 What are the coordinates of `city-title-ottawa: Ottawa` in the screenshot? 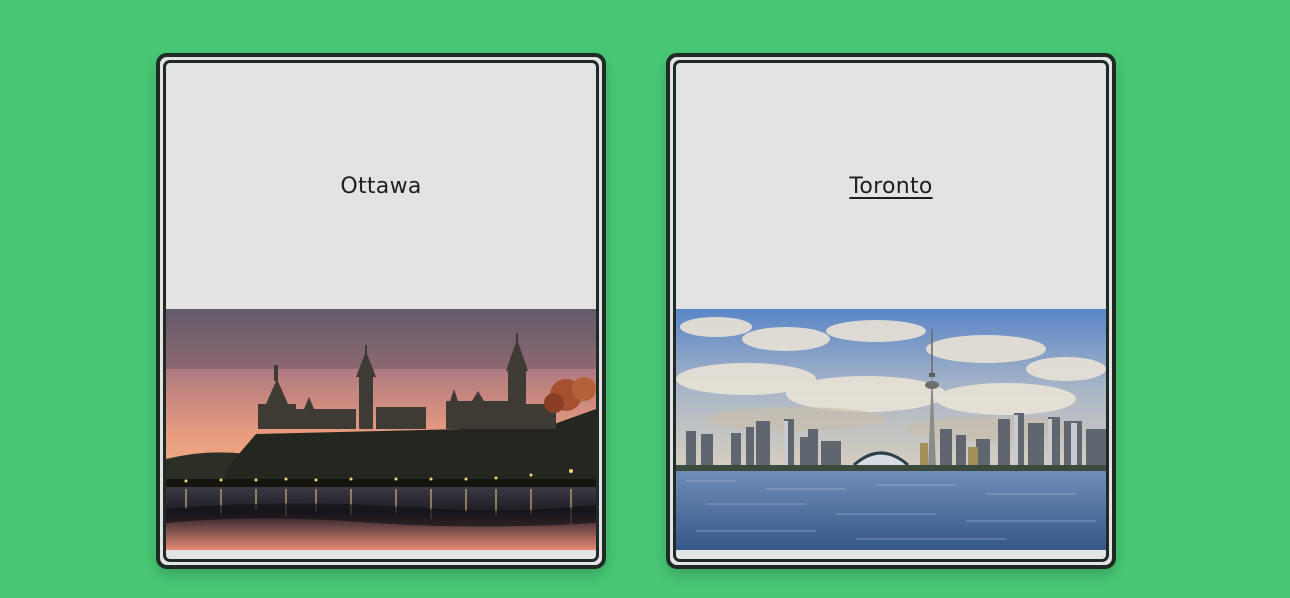 It's located at (381, 186).